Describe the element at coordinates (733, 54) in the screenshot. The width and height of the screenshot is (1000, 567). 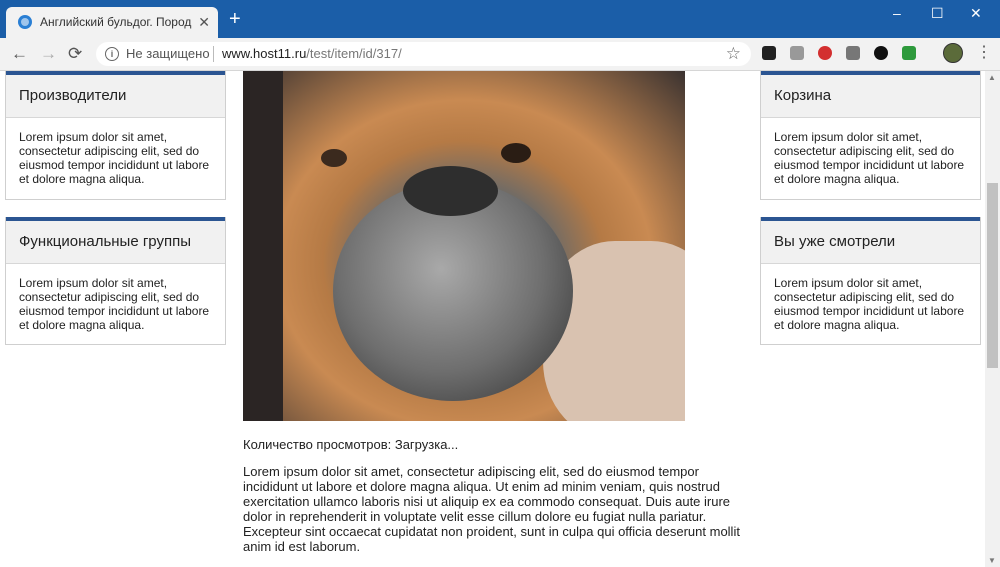
I see `bookmark-star-icon: ☆` at that location.